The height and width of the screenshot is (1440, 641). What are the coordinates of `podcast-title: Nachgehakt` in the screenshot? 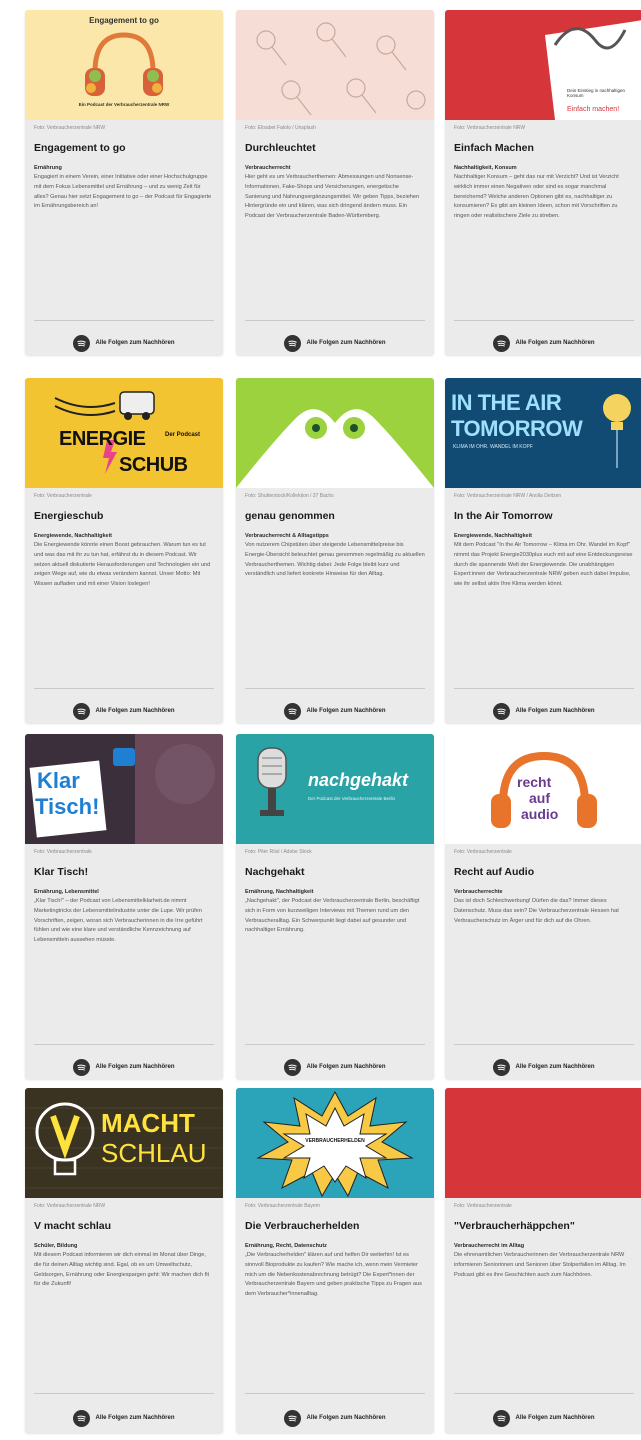 It's located at (336, 872).